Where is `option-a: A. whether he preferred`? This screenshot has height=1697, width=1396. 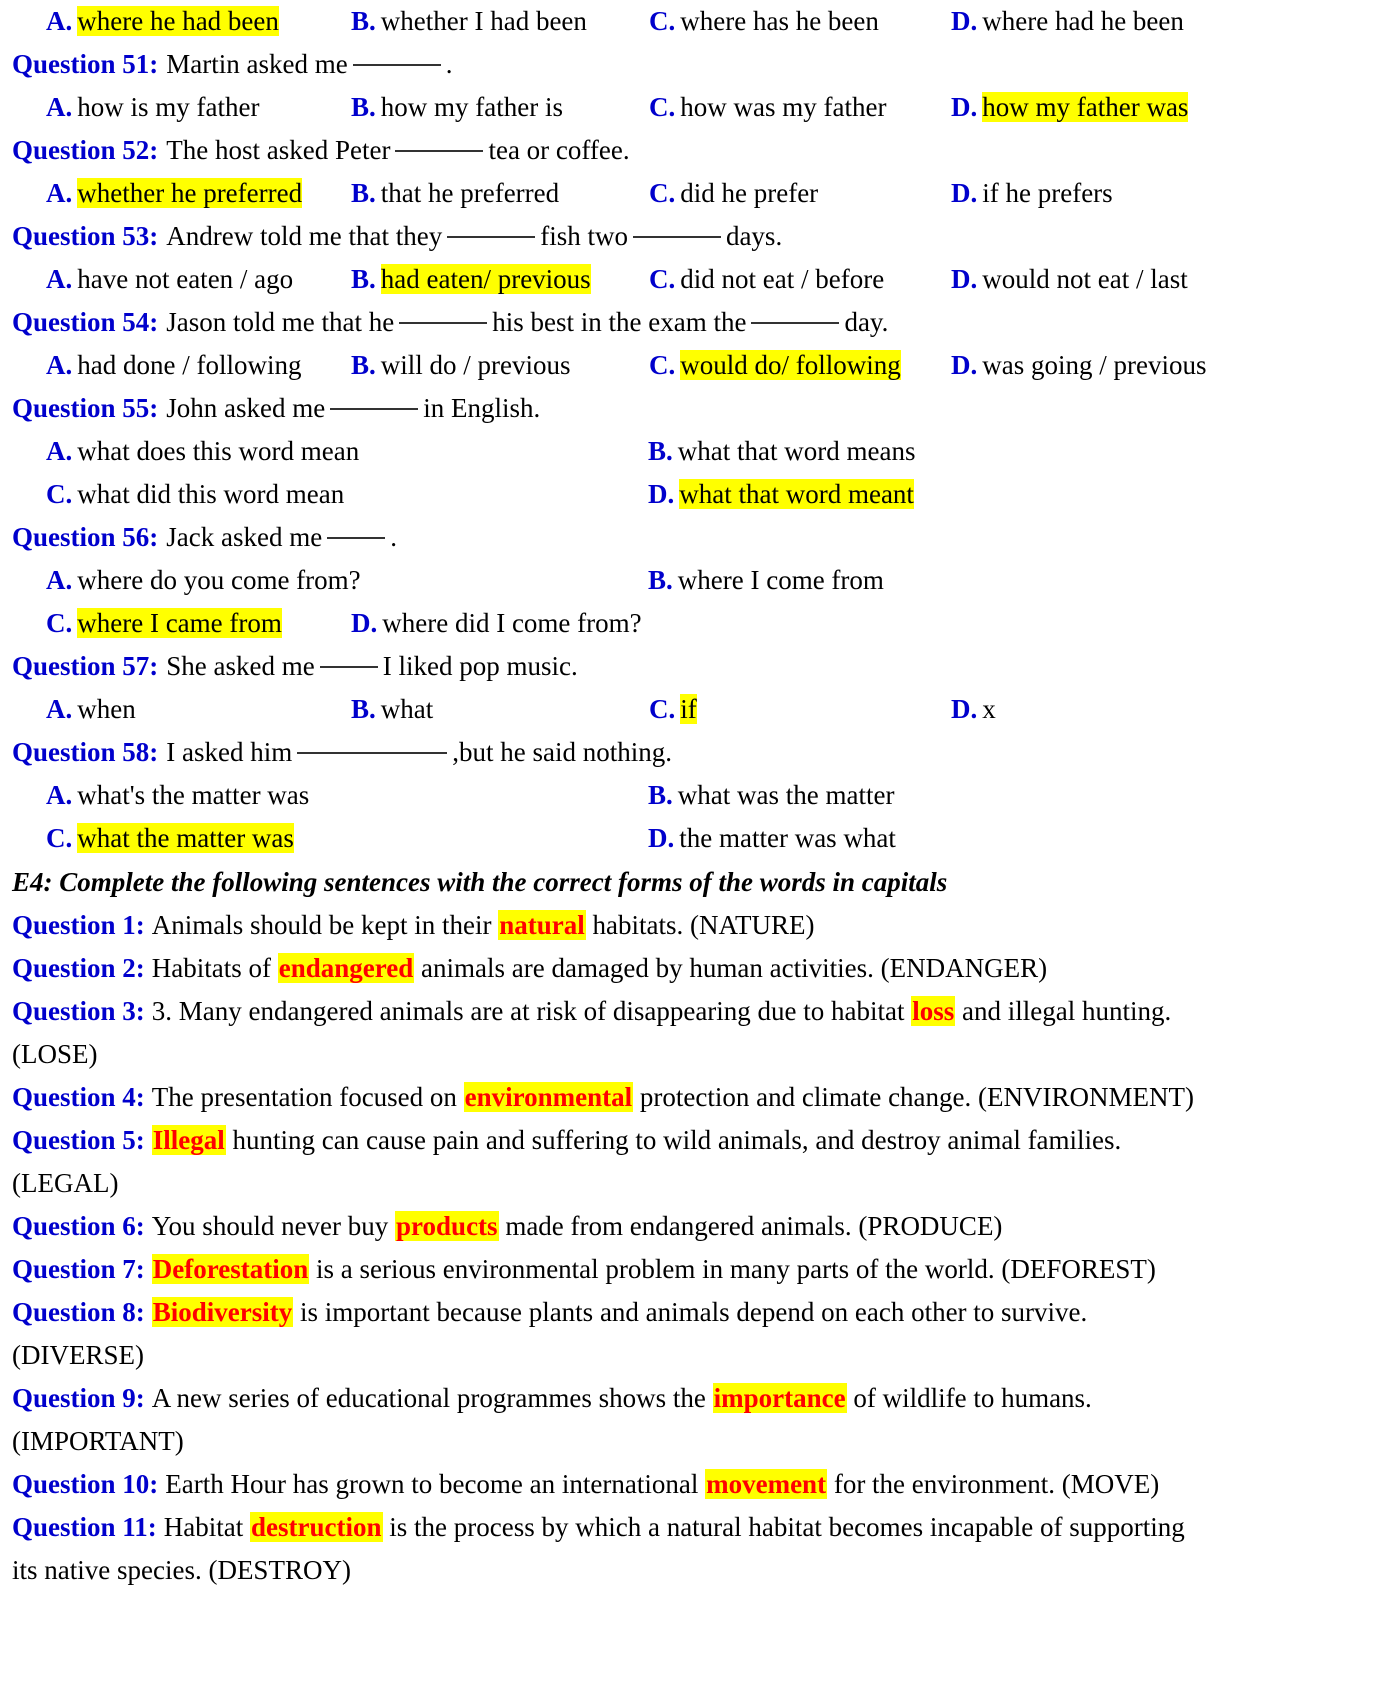
option-a: A. whether he preferred is located at coordinates (198, 193).